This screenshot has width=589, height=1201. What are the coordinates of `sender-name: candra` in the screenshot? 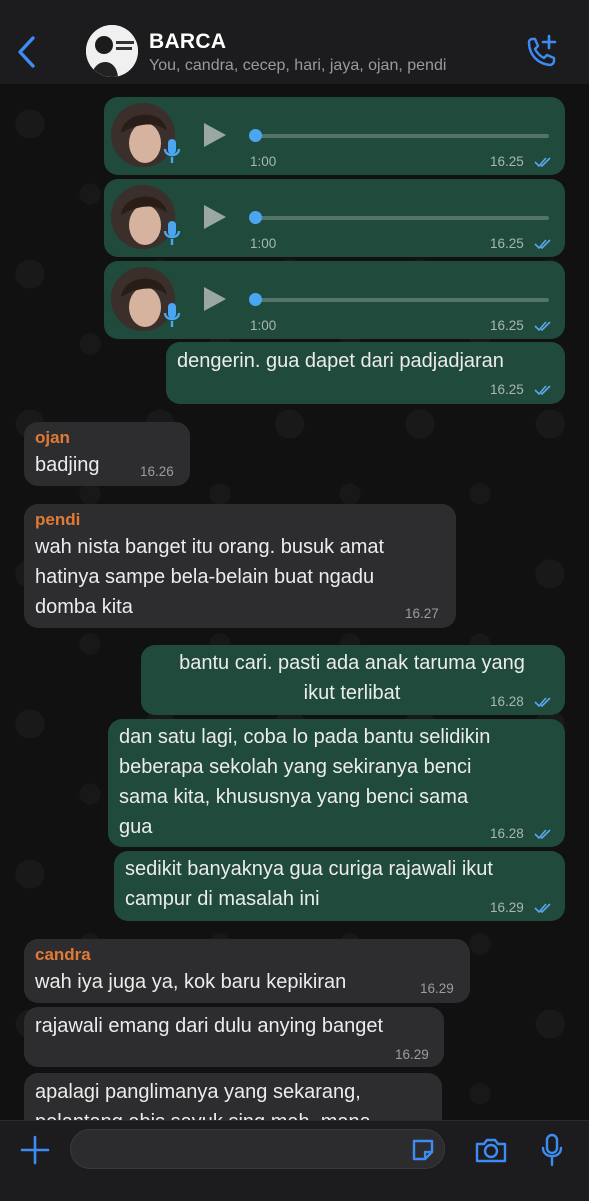 It's located at (63, 955).